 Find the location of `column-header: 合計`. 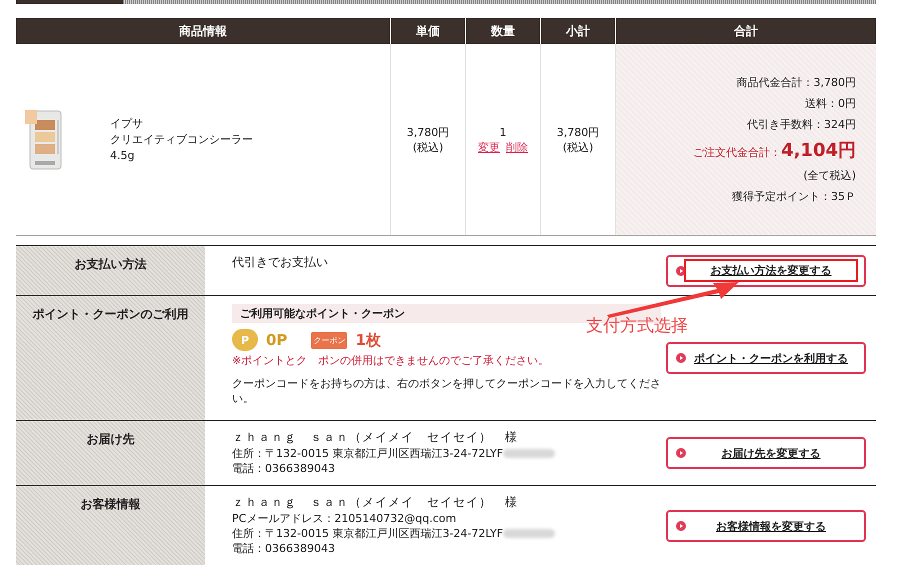

column-header: 合計 is located at coordinates (746, 31).